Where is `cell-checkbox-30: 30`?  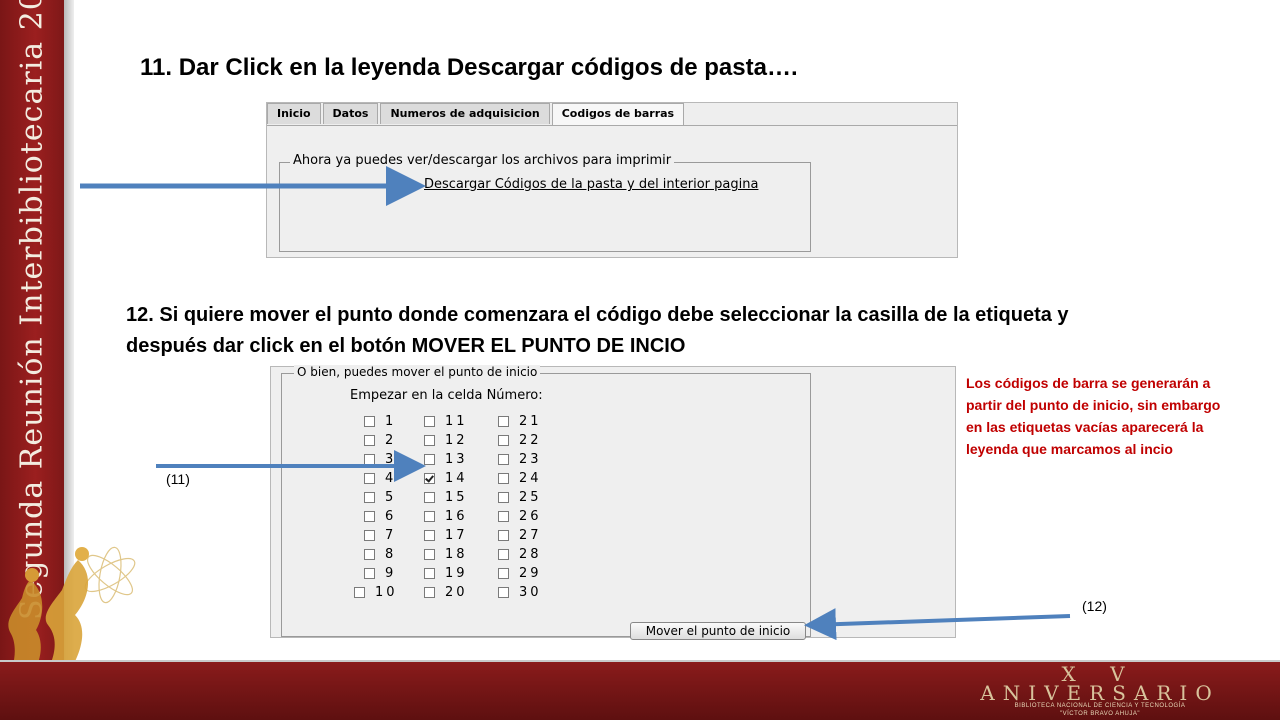
cell-checkbox-30: 30 is located at coordinates (520, 592).